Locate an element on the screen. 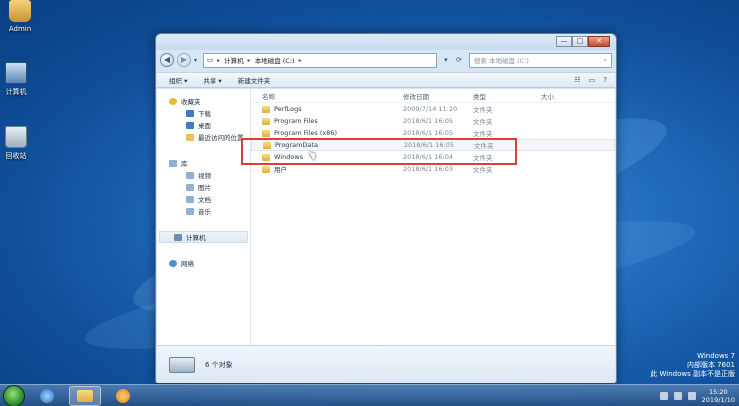 This screenshot has height=406, width=739. nav-music: 音乐 is located at coordinates (203, 211).